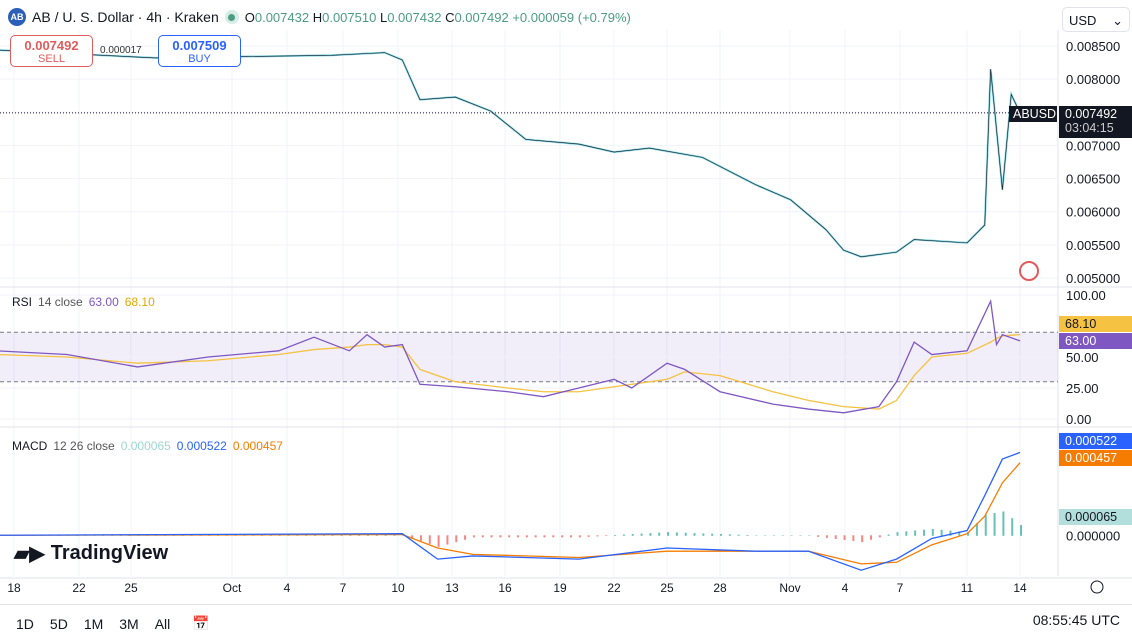 The width and height of the screenshot is (1132, 642). What do you see at coordinates (91, 553) in the screenshot?
I see `tradingview-logo: ▰▶ TradingView` at bounding box center [91, 553].